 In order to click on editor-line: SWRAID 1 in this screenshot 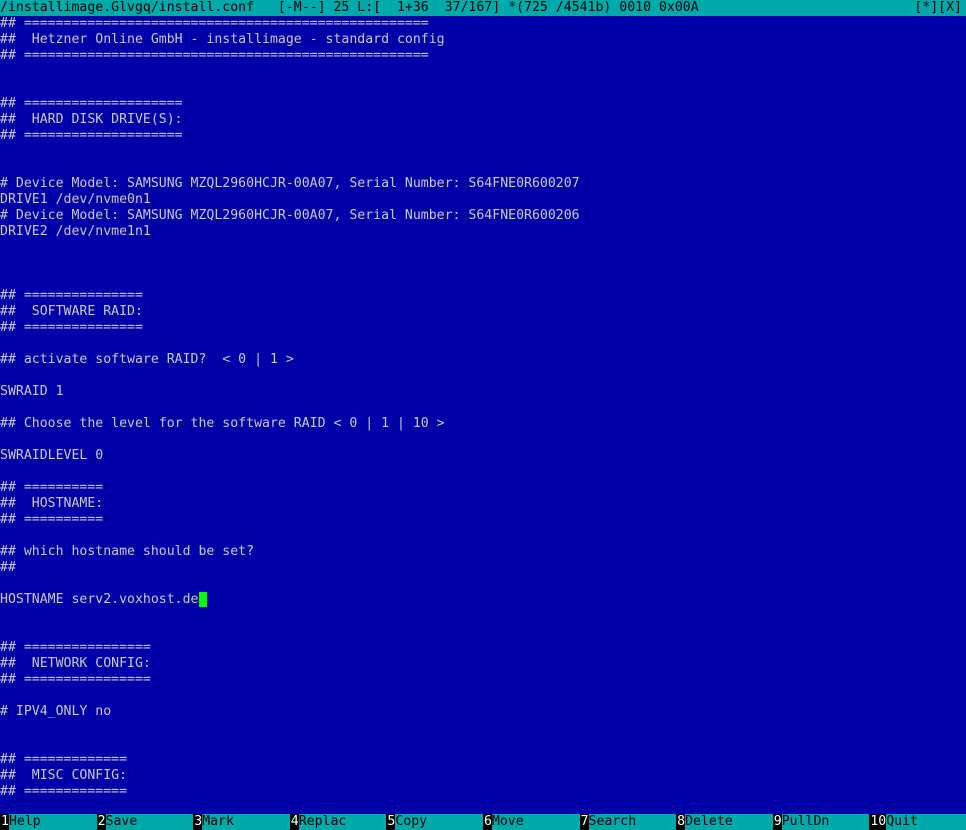, I will do `click(483, 392)`.